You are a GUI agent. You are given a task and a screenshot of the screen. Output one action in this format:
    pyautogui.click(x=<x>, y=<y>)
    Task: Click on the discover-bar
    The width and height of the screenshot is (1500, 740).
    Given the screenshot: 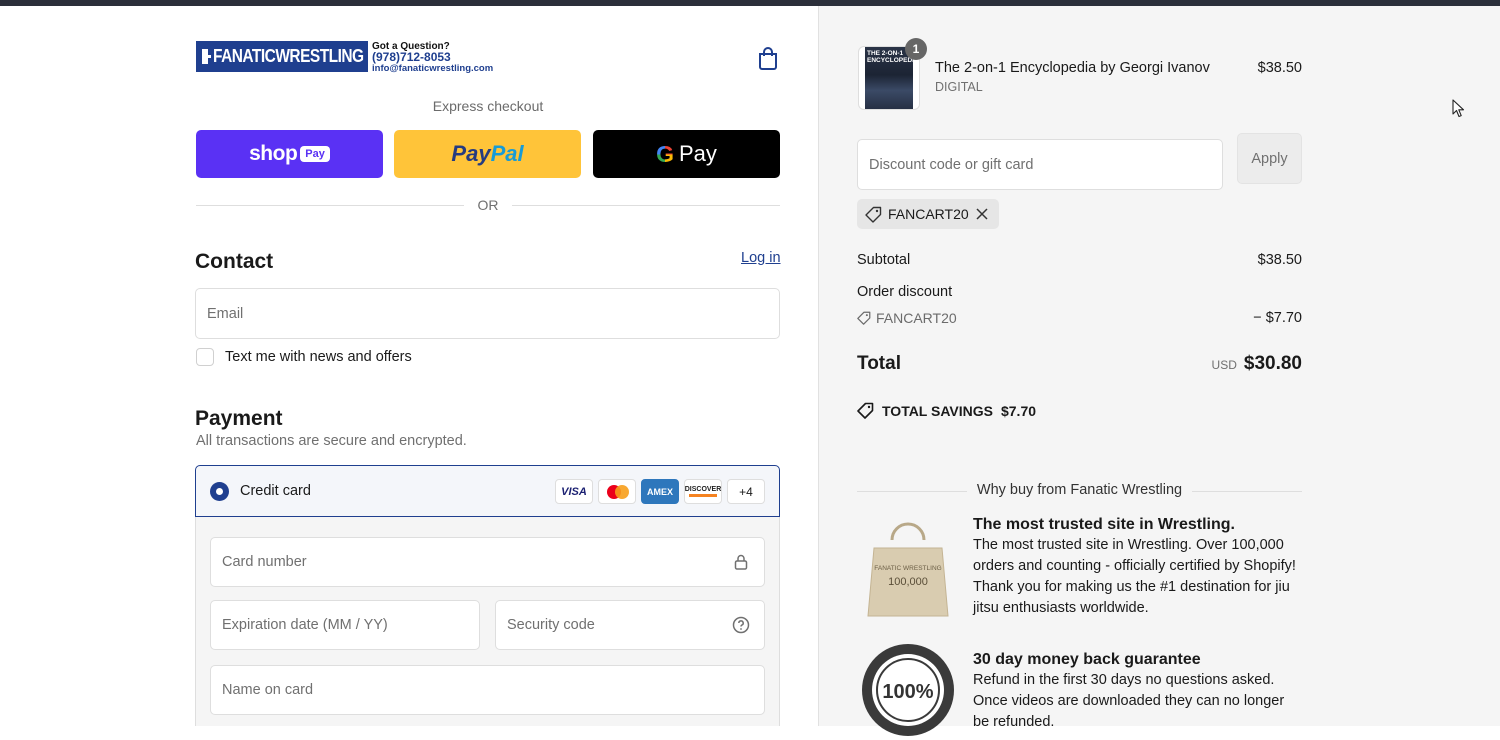 What is the action you would take?
    pyautogui.click(x=703, y=495)
    